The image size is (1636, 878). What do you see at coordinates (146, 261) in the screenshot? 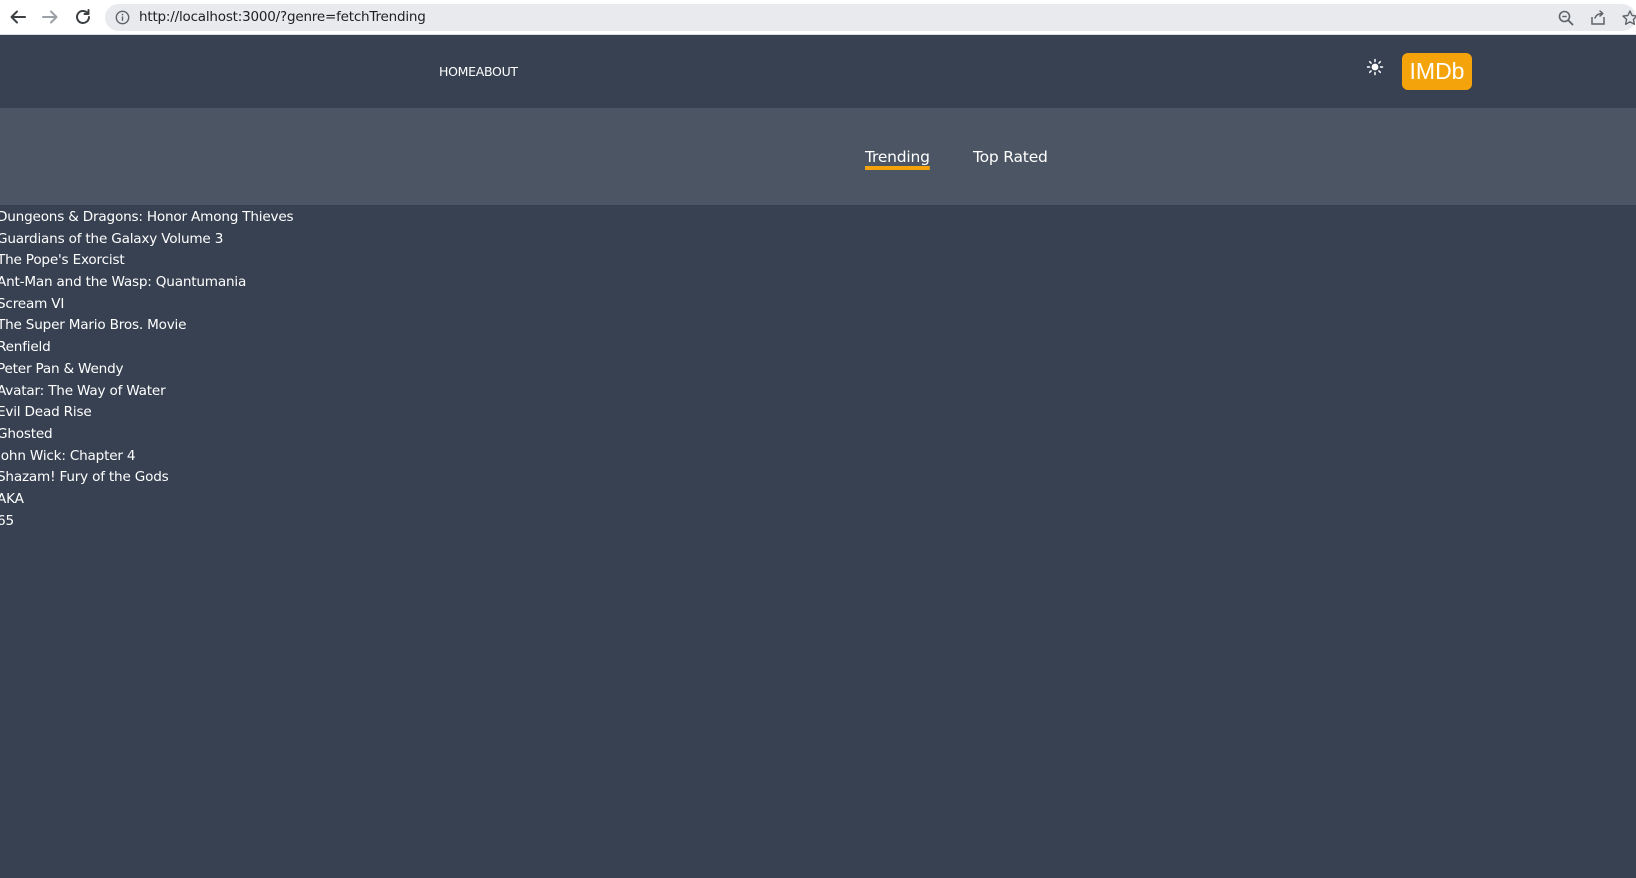
I see `movie-item: The Pope's Exorcist` at bounding box center [146, 261].